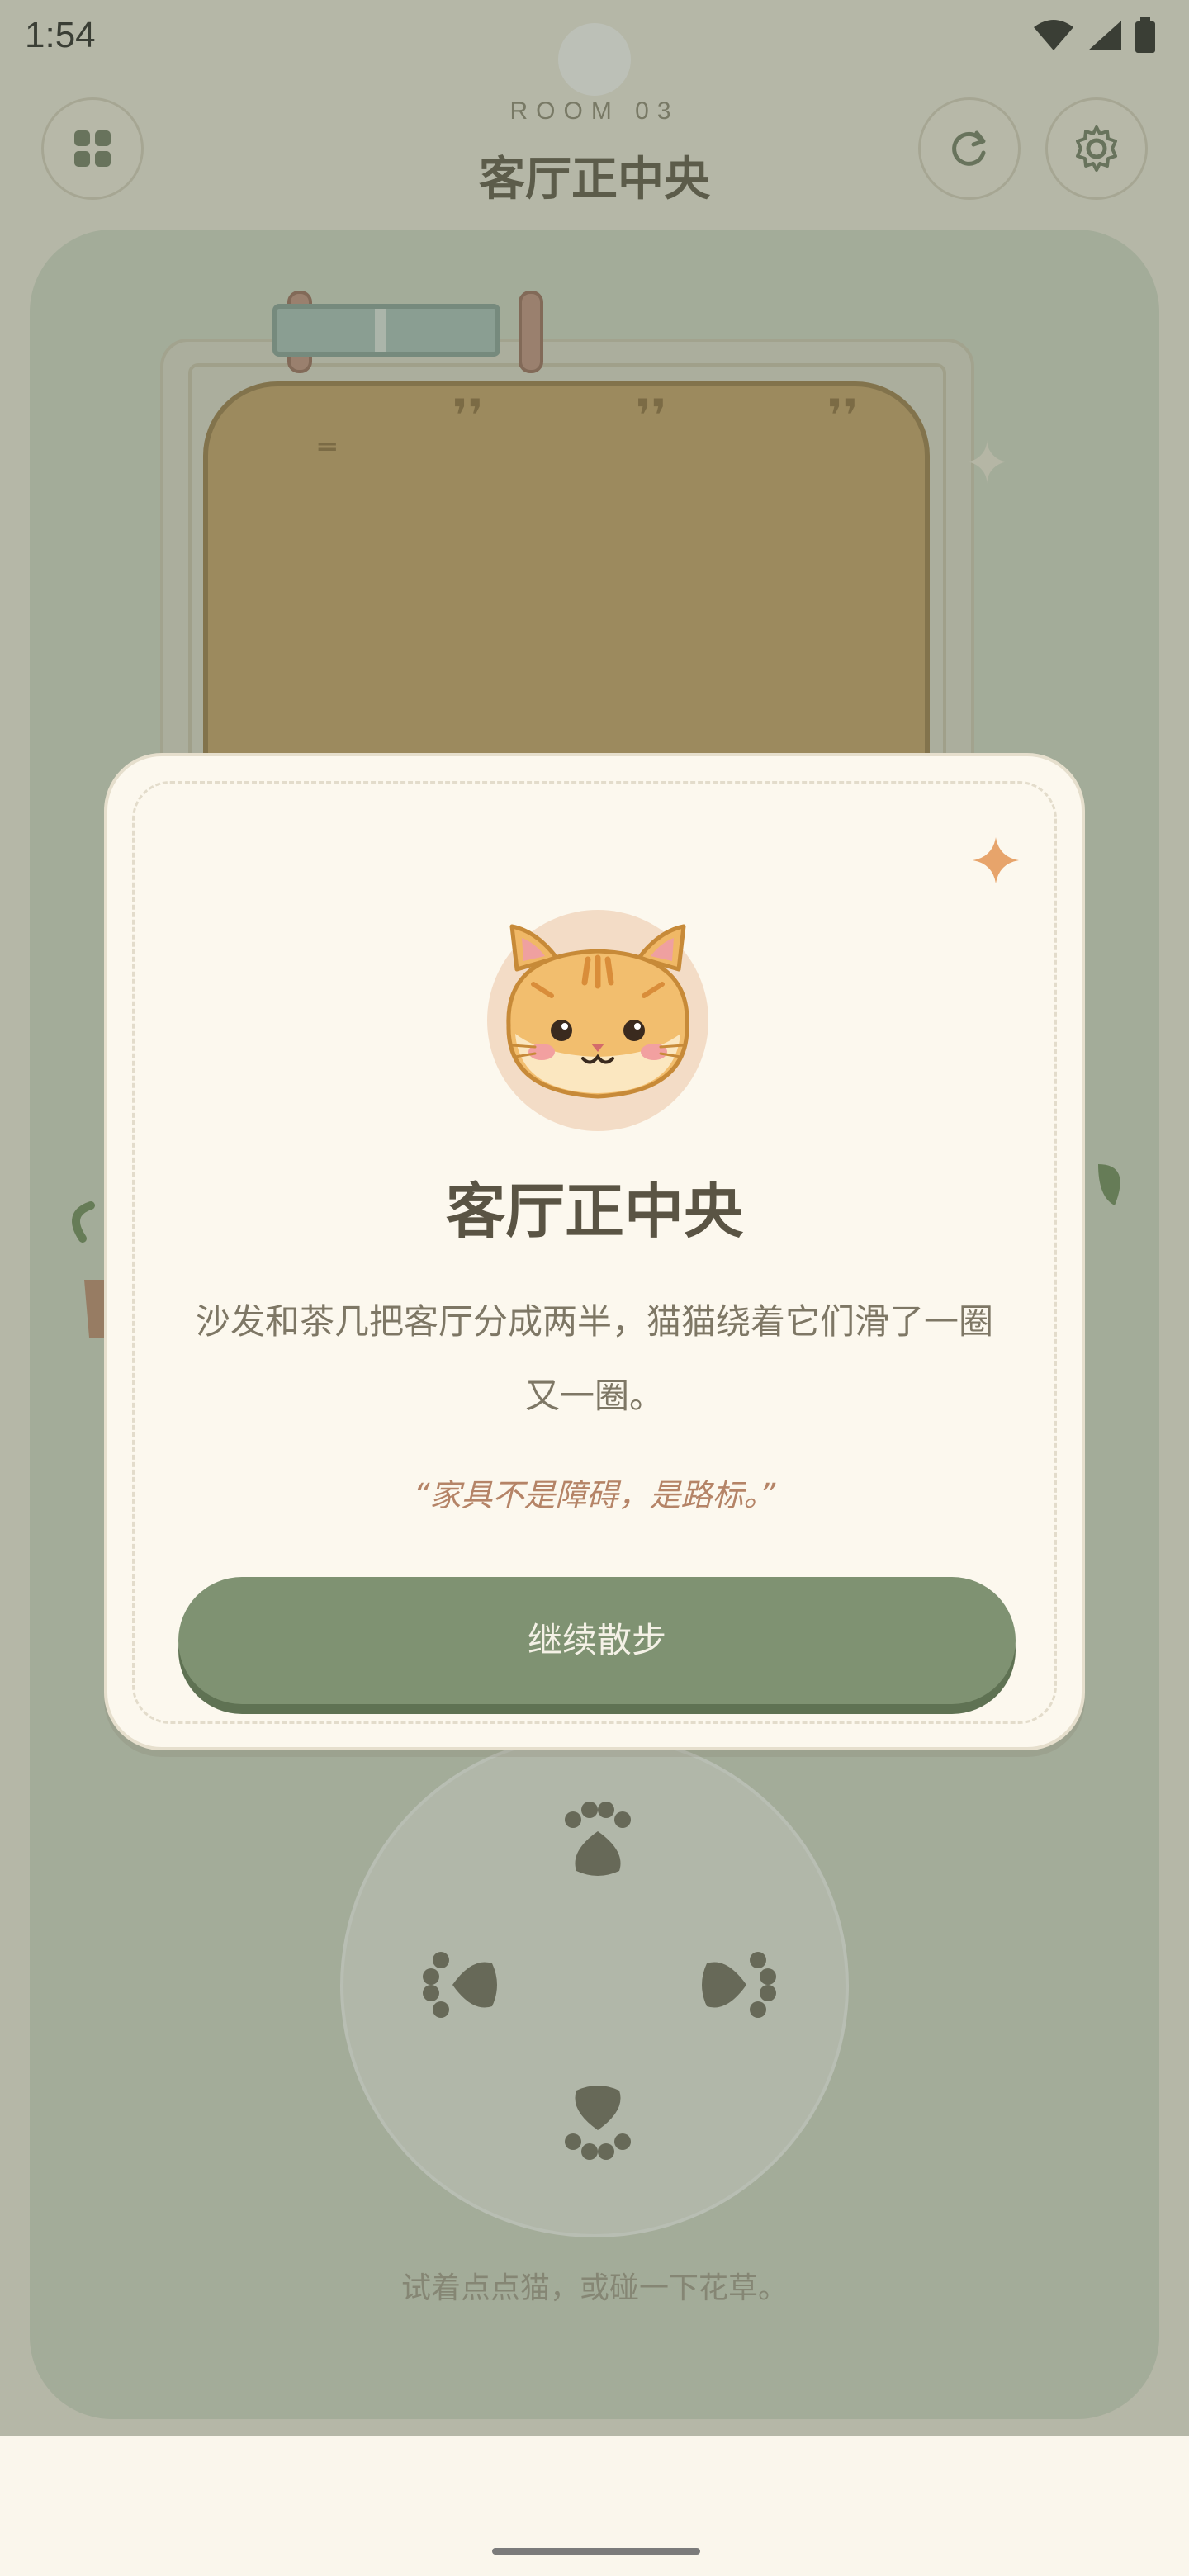  I want to click on home-indicator, so click(596, 2551).